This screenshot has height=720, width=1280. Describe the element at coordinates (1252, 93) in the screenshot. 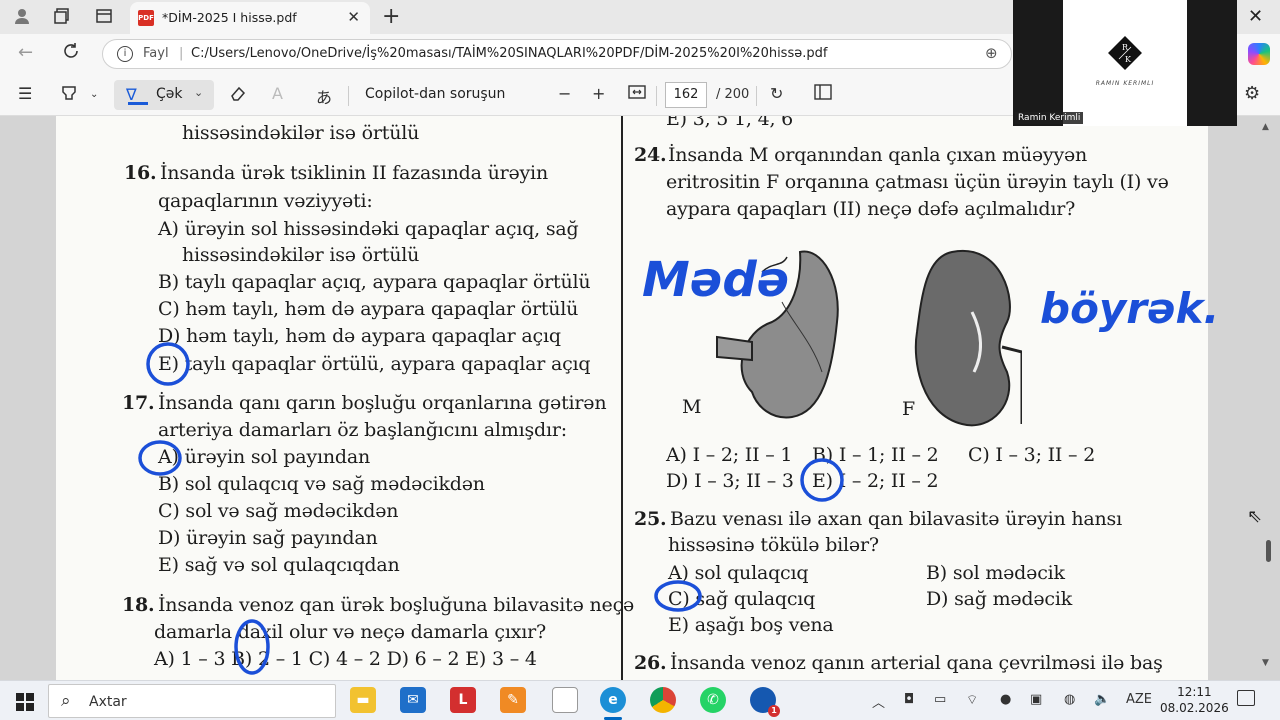

I see `settings-gear-icon: ⚙` at that location.